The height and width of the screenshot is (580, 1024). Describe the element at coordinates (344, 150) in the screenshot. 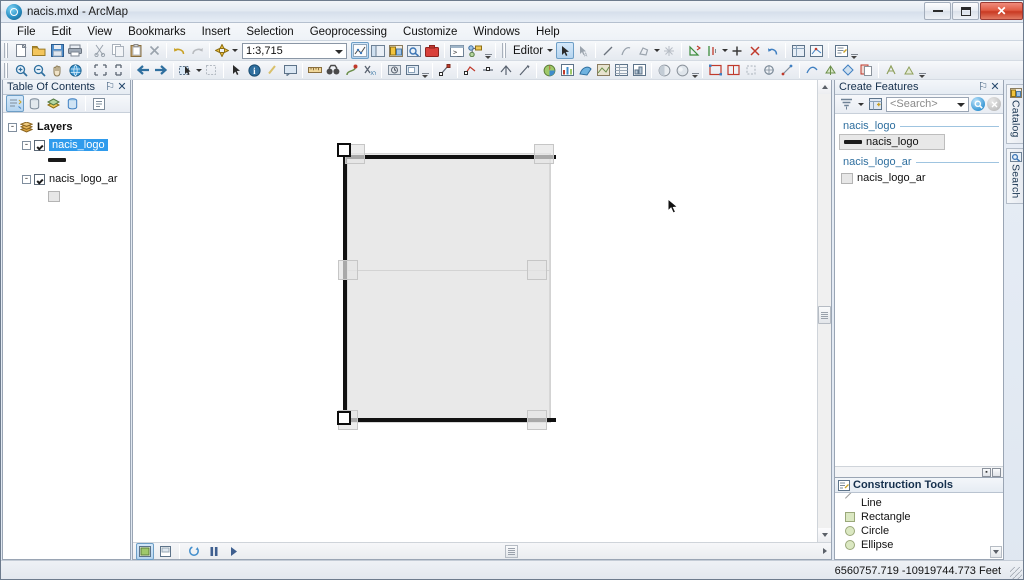

I see `vertex-anchor-top-left` at that location.